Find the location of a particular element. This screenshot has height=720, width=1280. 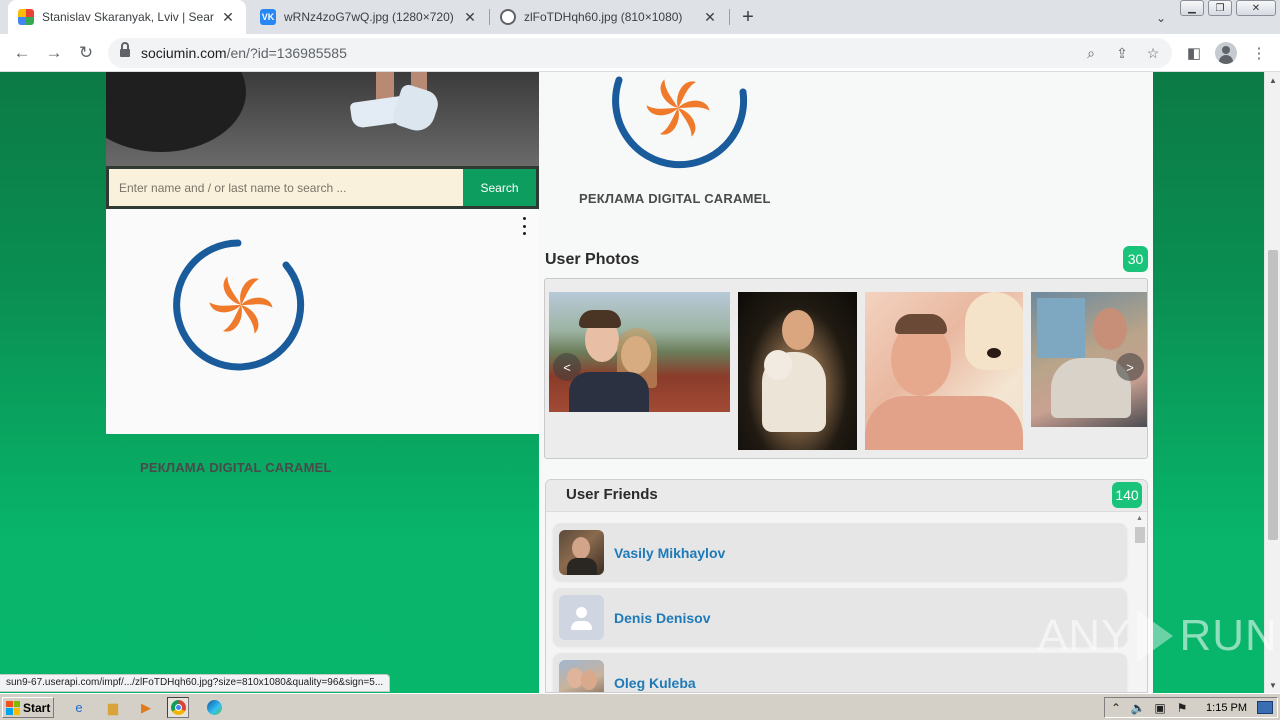

tab-title: wRNz4zoG7wQ.jpg (1280×720) is located at coordinates (369, 17).